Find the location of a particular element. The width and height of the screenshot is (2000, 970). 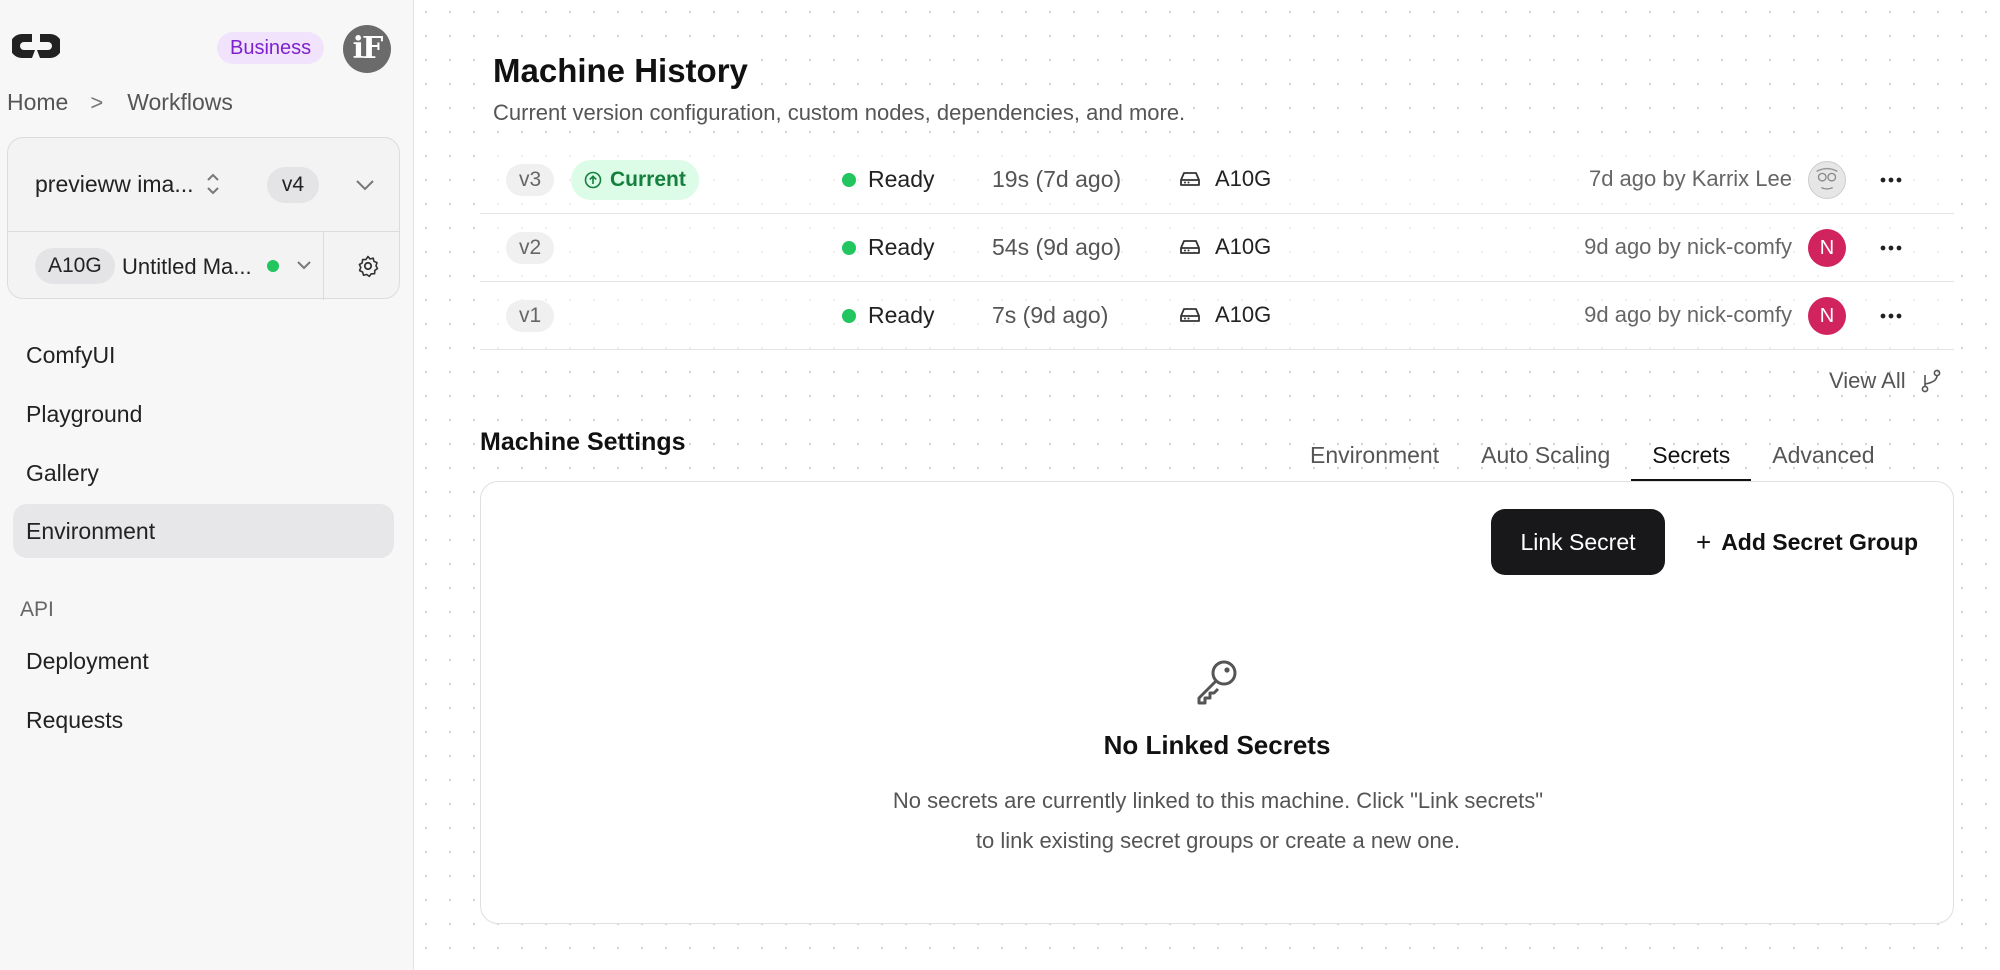

build-duration: 54s (9d ago) is located at coordinates (1057, 247).